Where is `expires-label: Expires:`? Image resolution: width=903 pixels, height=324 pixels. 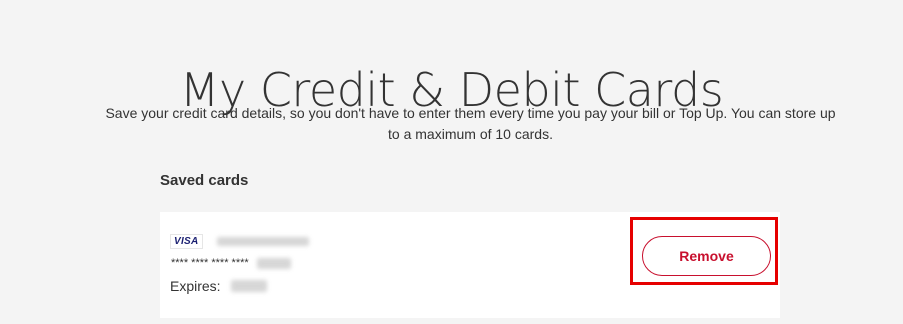 expires-label: Expires: is located at coordinates (195, 286).